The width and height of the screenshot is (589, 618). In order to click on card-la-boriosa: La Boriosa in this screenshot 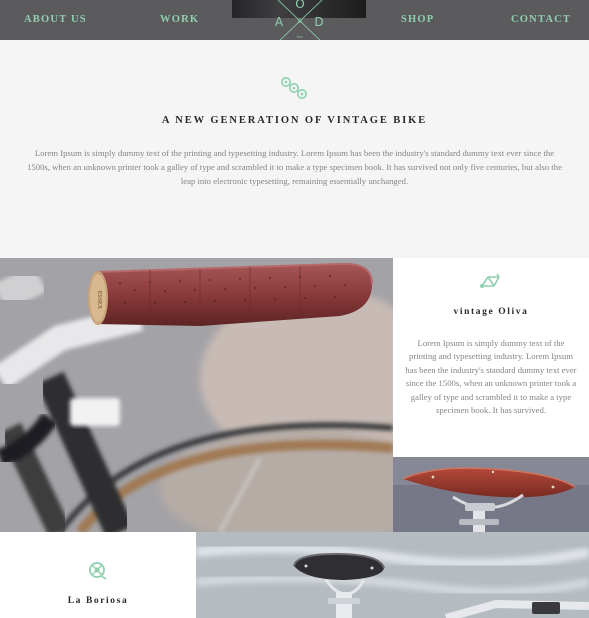, I will do `click(98, 575)`.